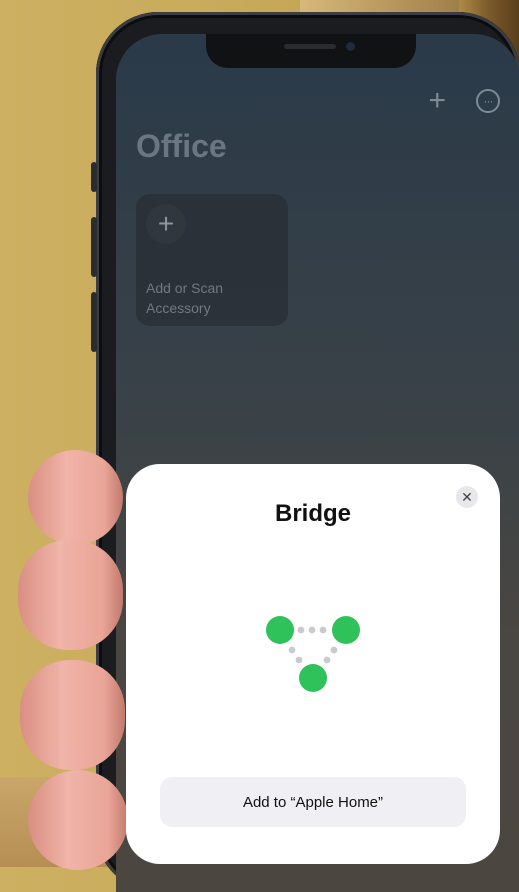 The image size is (519, 892). Describe the element at coordinates (313, 654) in the screenshot. I see `bridge-icon` at that location.